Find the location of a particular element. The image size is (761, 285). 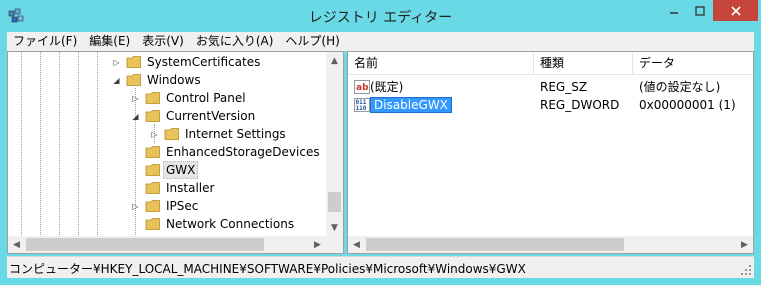

tree-item-gwx: GWX is located at coordinates (166, 170).